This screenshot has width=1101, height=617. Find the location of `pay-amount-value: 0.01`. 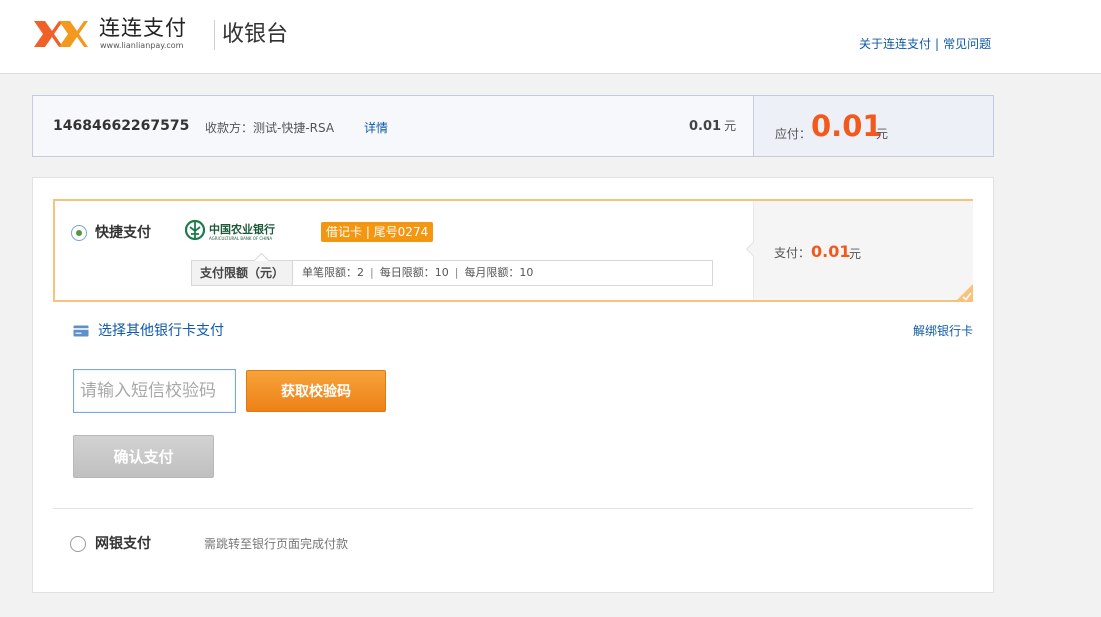

pay-amount-value: 0.01 is located at coordinates (831, 251).